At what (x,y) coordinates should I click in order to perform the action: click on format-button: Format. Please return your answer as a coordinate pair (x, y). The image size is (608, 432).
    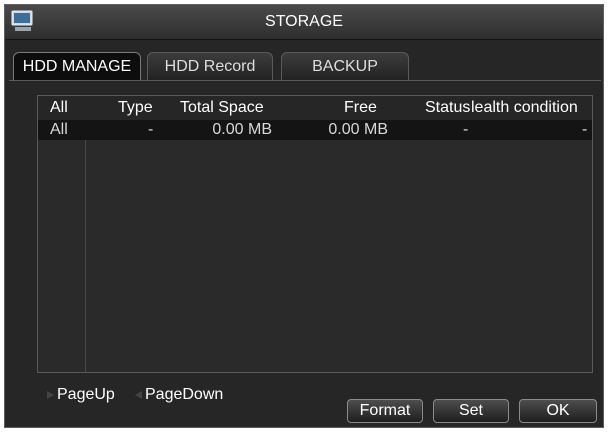
    Looking at the image, I should click on (385, 411).